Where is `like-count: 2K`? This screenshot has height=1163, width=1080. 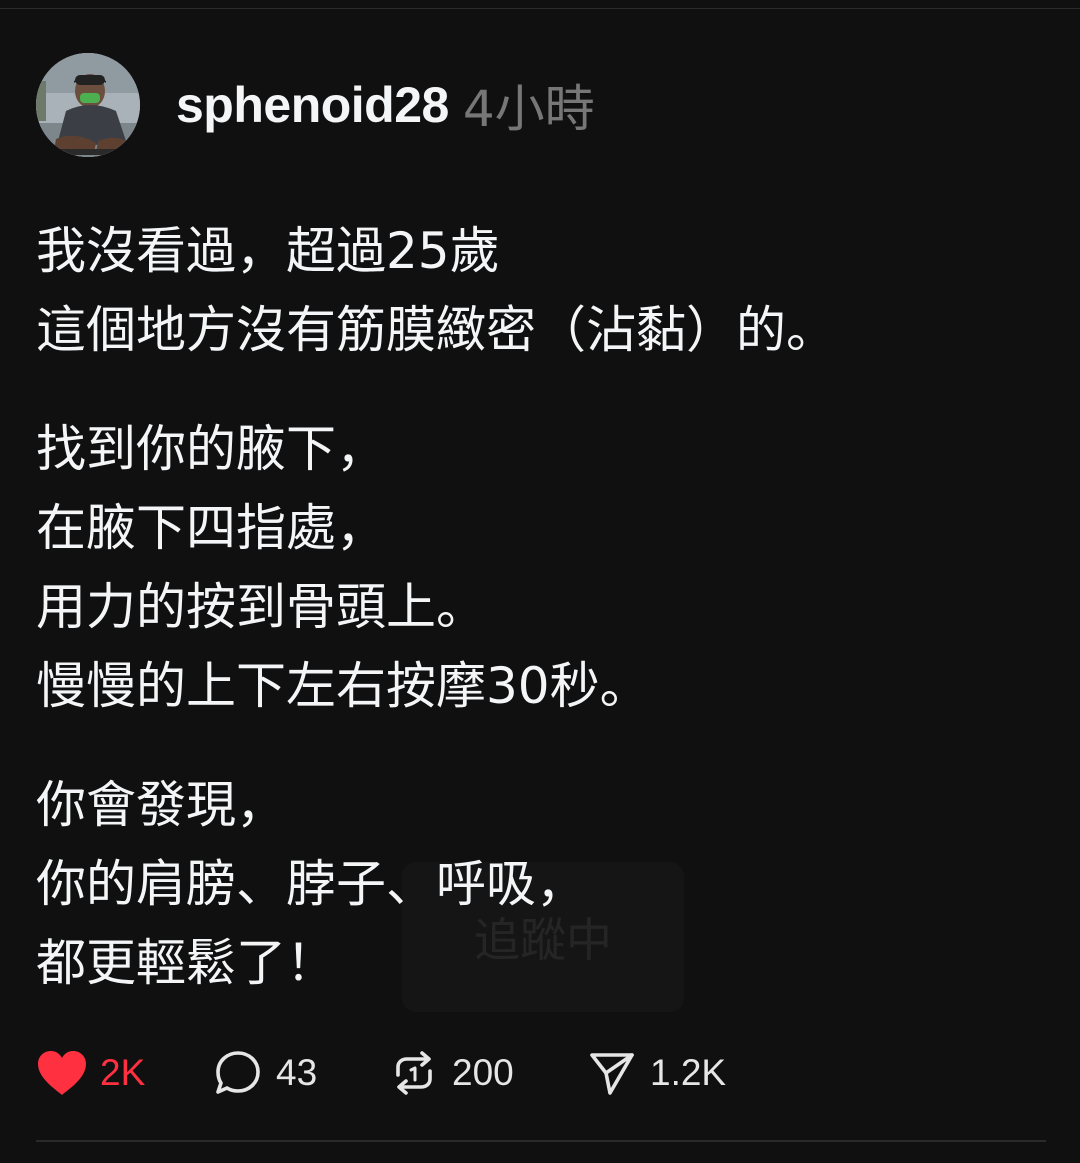
like-count: 2K is located at coordinates (123, 1072).